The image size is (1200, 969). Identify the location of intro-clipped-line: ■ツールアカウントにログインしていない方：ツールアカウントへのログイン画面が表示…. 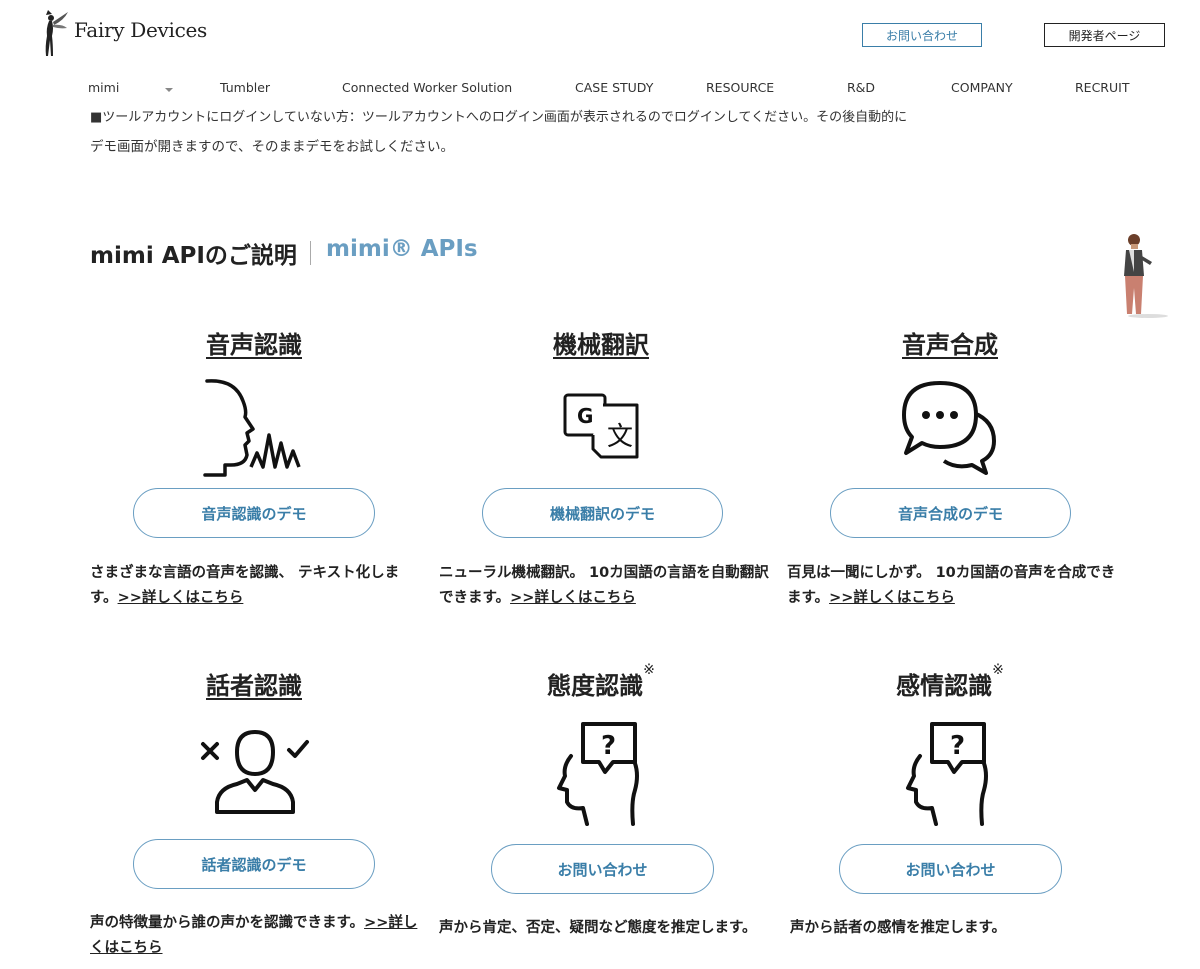
(610, 115).